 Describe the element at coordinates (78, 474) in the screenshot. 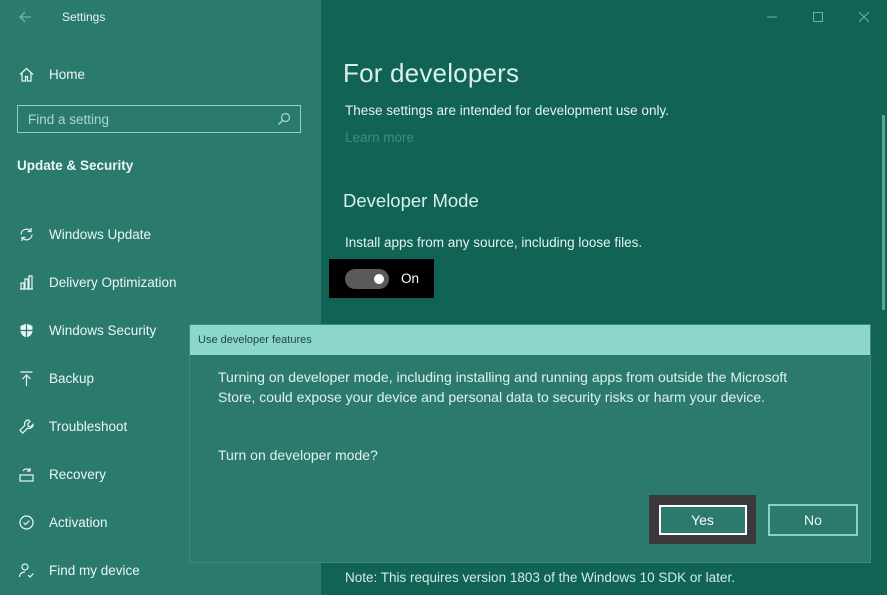

I see `sidebar-item-label: Recovery` at that location.